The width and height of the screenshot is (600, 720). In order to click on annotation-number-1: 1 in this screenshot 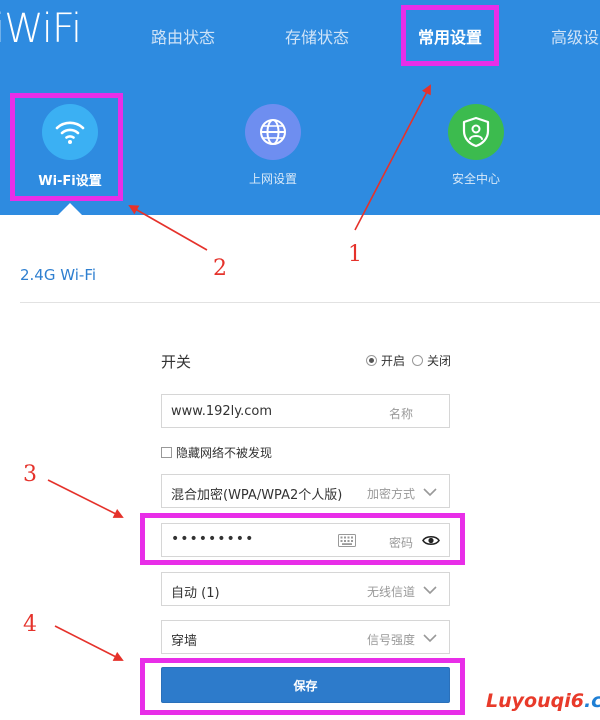, I will do `click(355, 254)`.